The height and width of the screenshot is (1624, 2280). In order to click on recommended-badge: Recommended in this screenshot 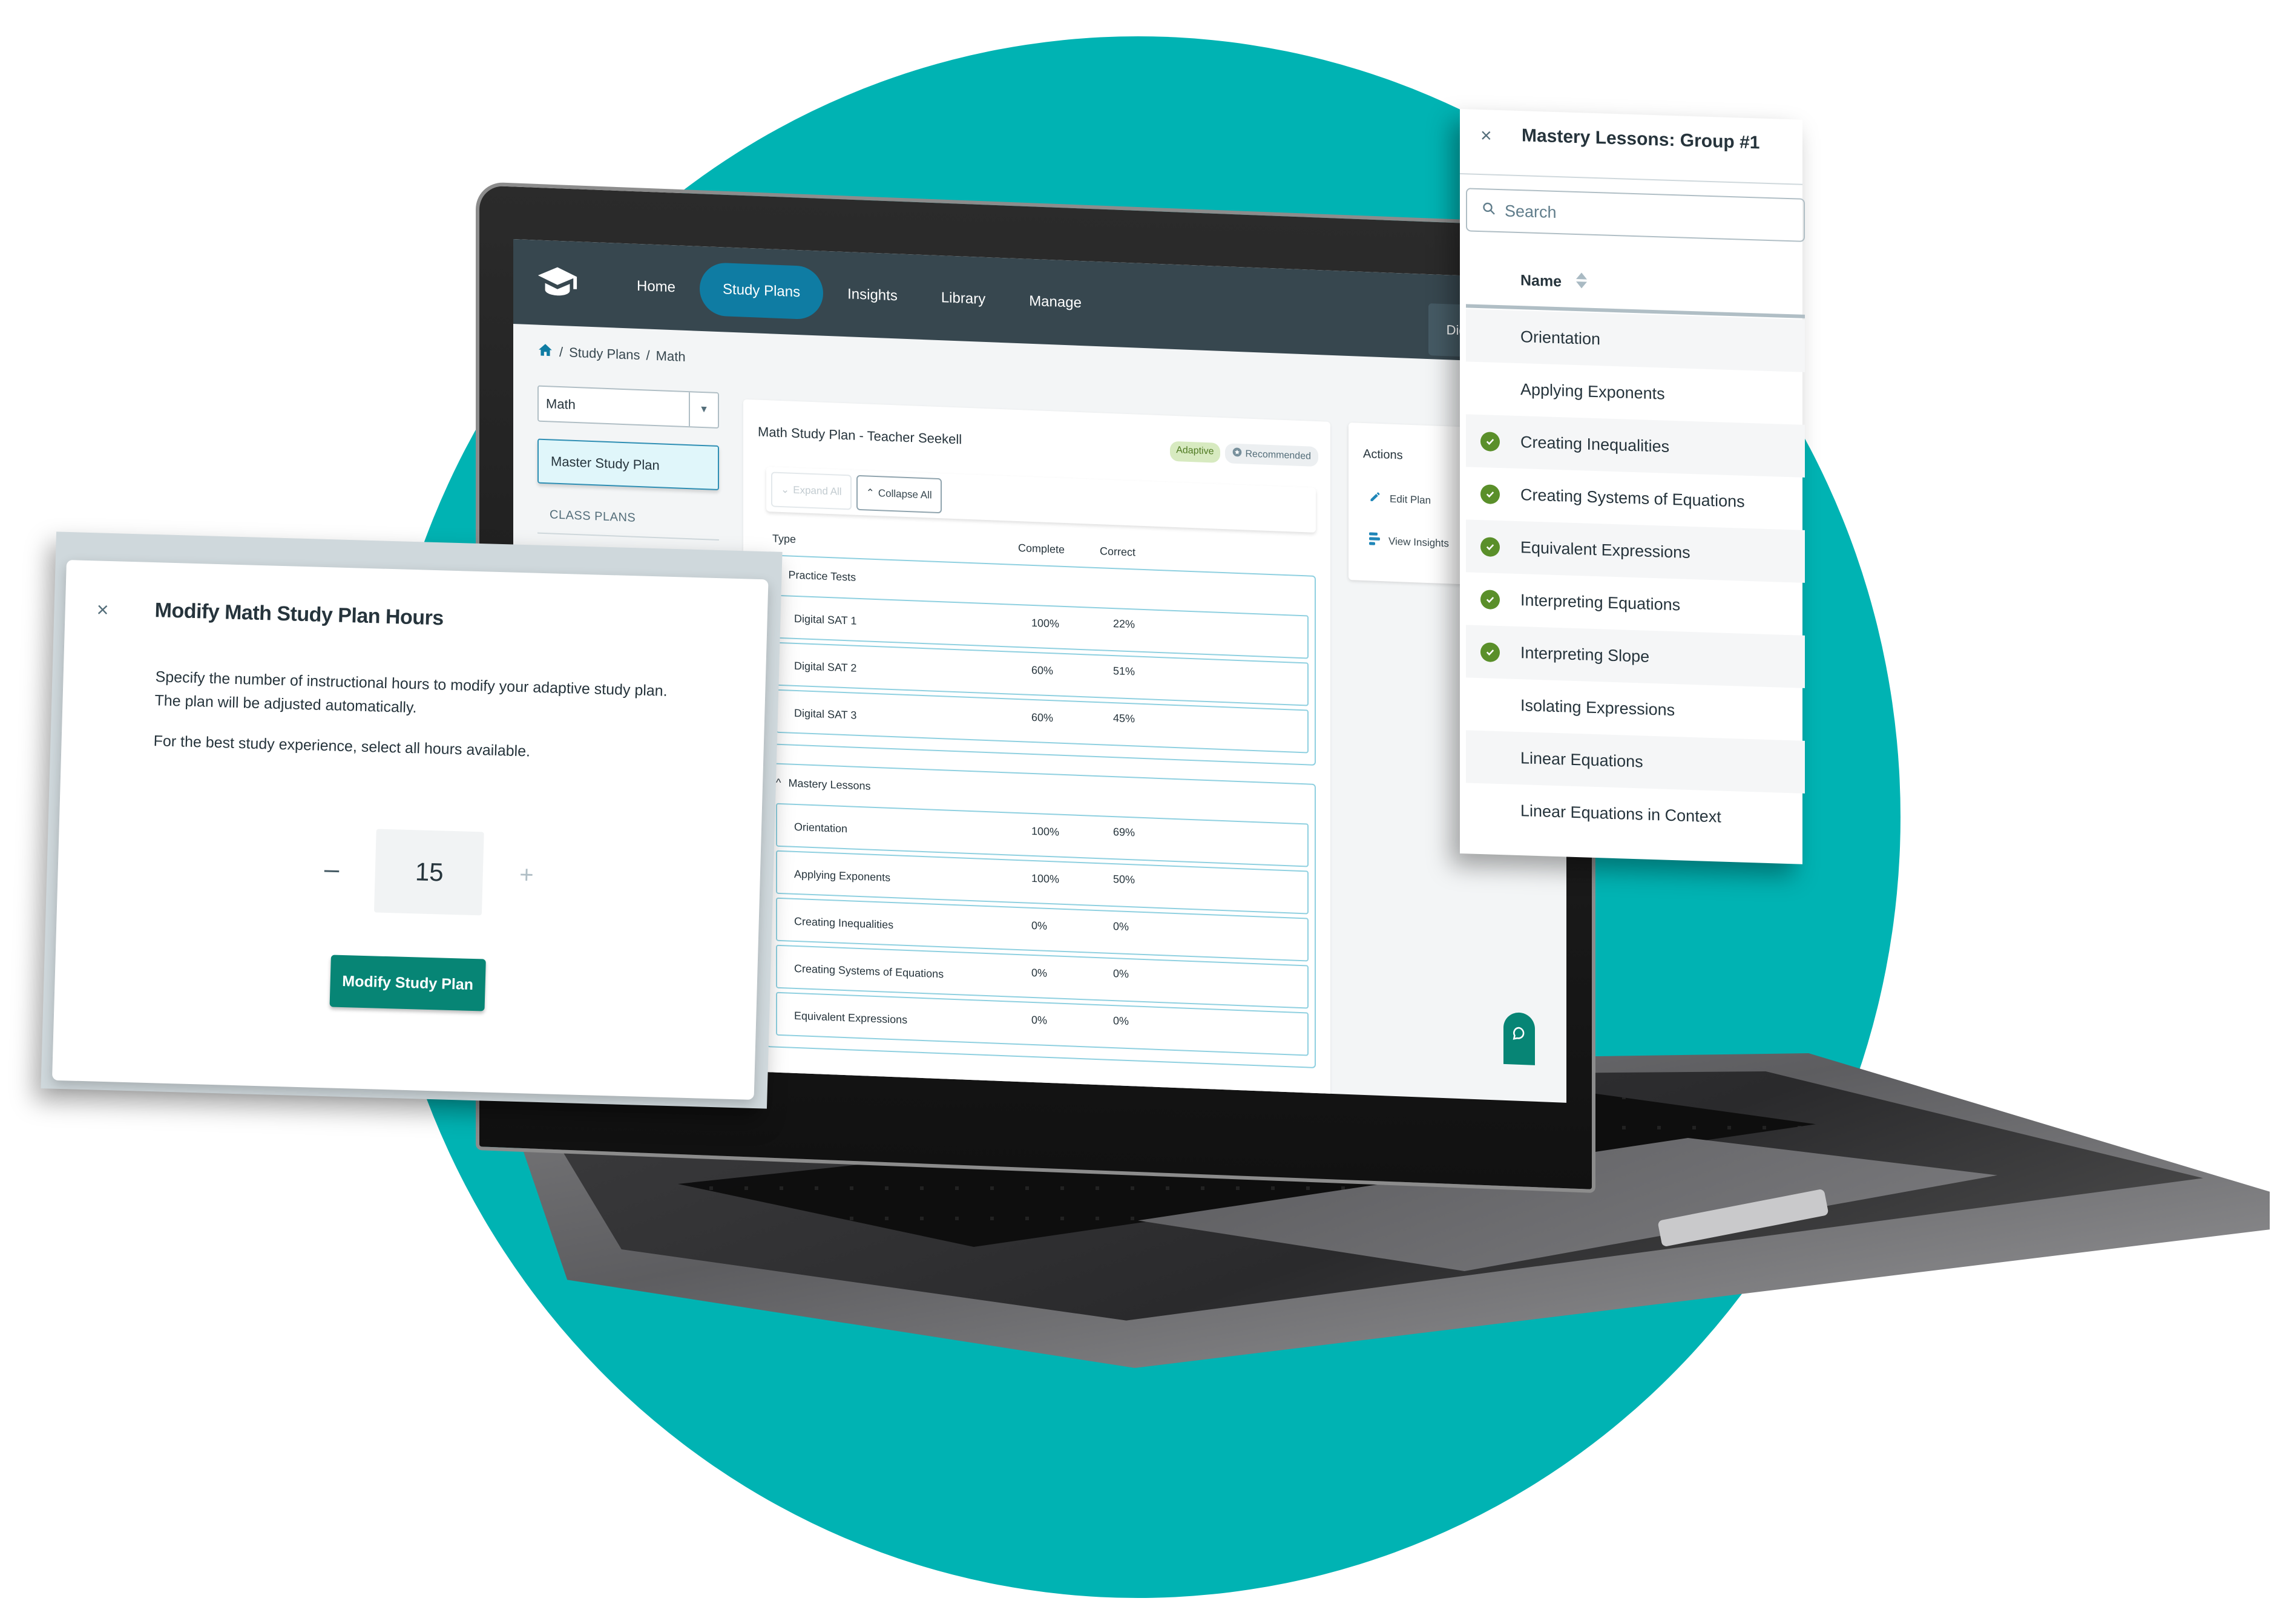, I will do `click(1271, 455)`.